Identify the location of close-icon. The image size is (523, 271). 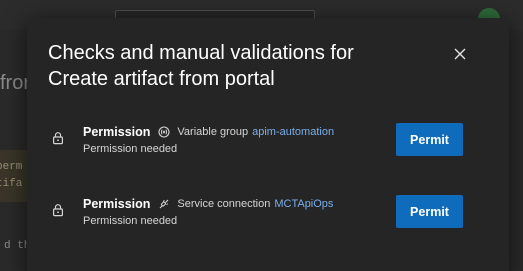
(460, 54).